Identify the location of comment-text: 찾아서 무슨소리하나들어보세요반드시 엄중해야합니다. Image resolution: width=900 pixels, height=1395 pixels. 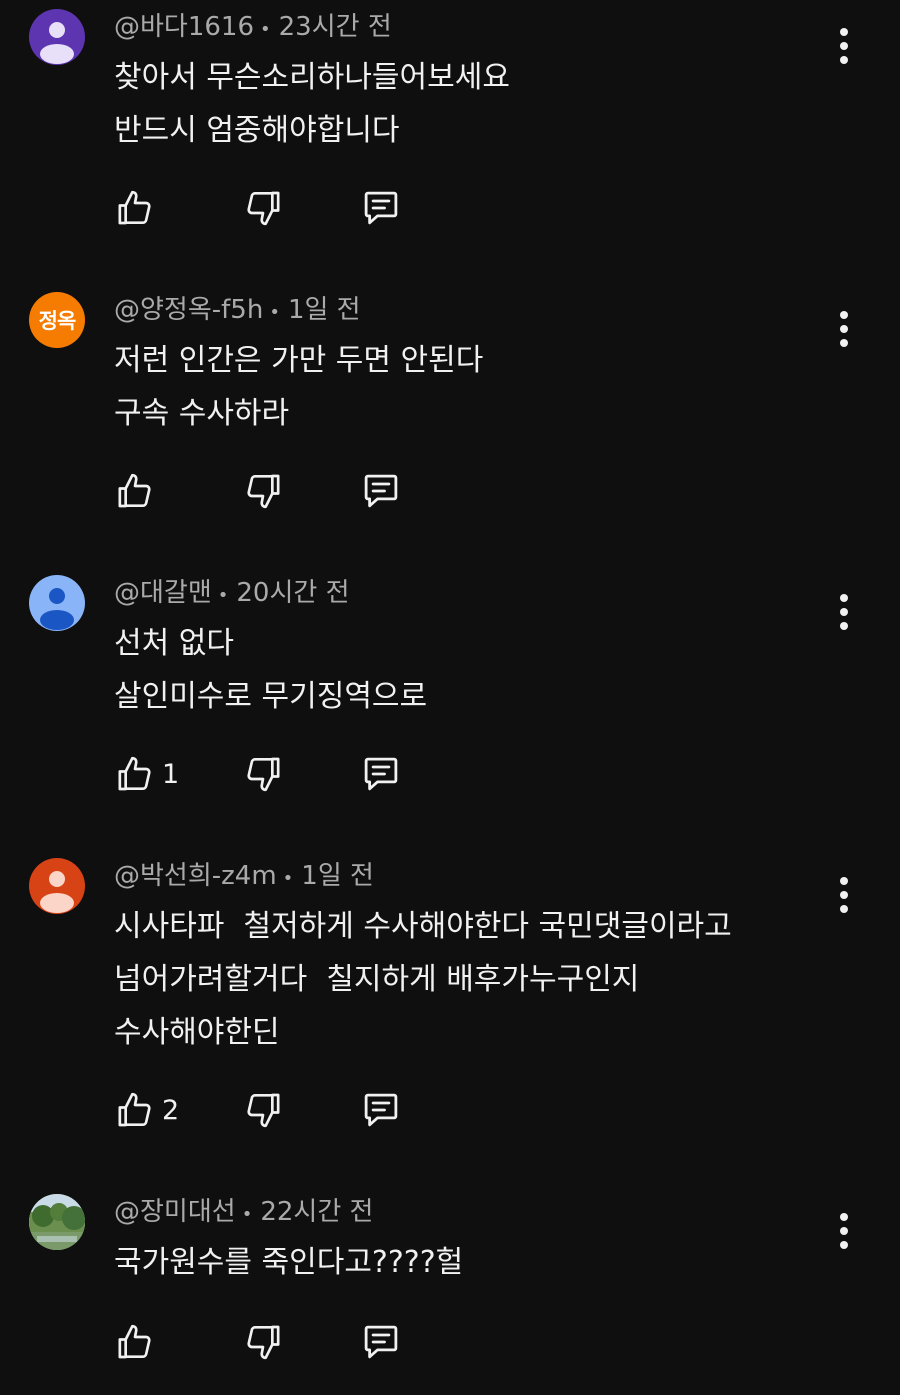
(312, 104).